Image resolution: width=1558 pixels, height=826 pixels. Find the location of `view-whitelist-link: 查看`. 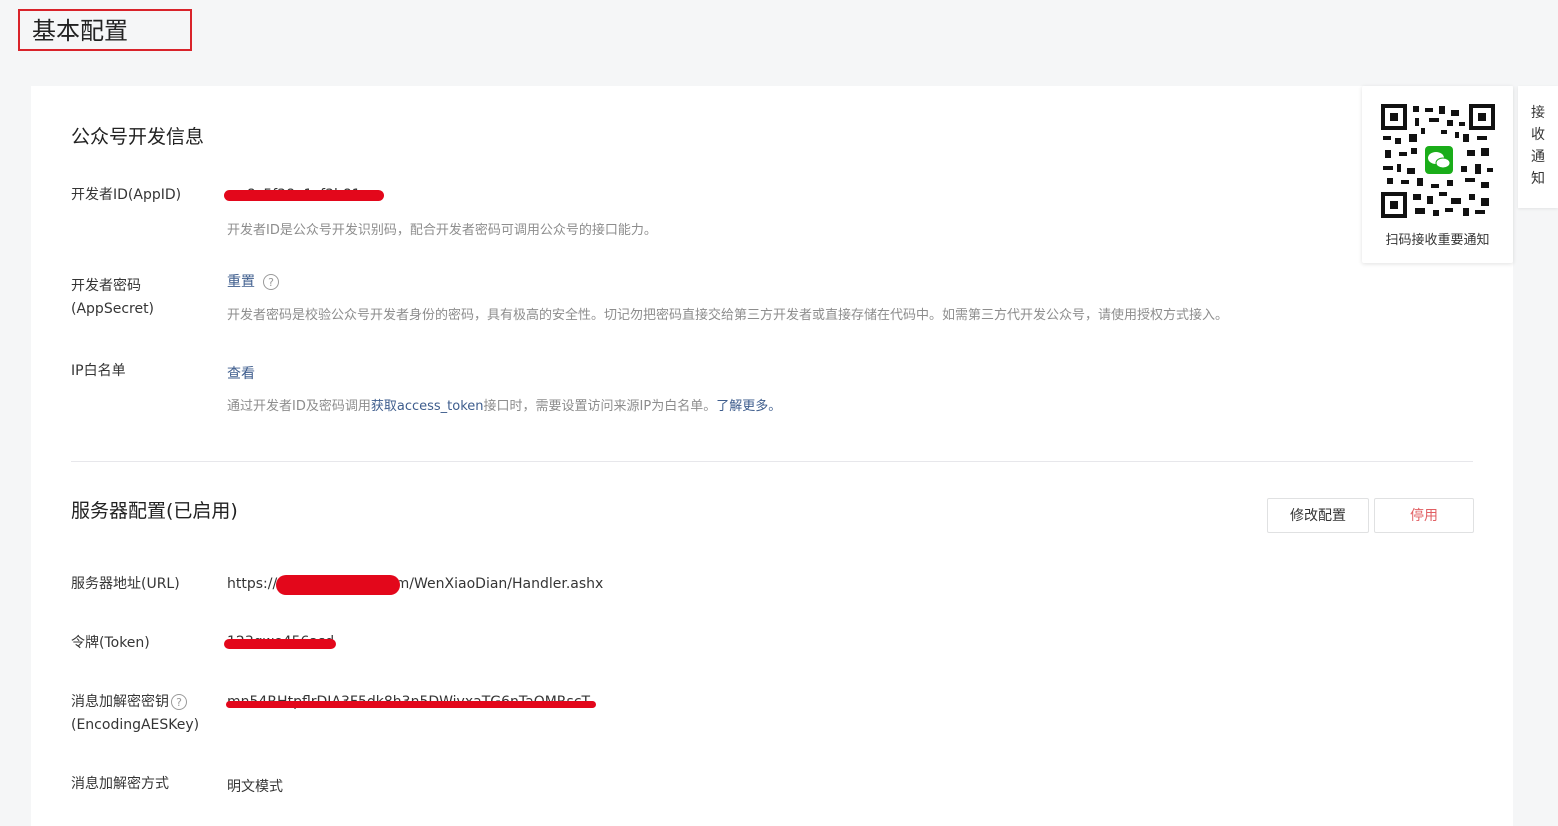

view-whitelist-link: 查看 is located at coordinates (241, 373).